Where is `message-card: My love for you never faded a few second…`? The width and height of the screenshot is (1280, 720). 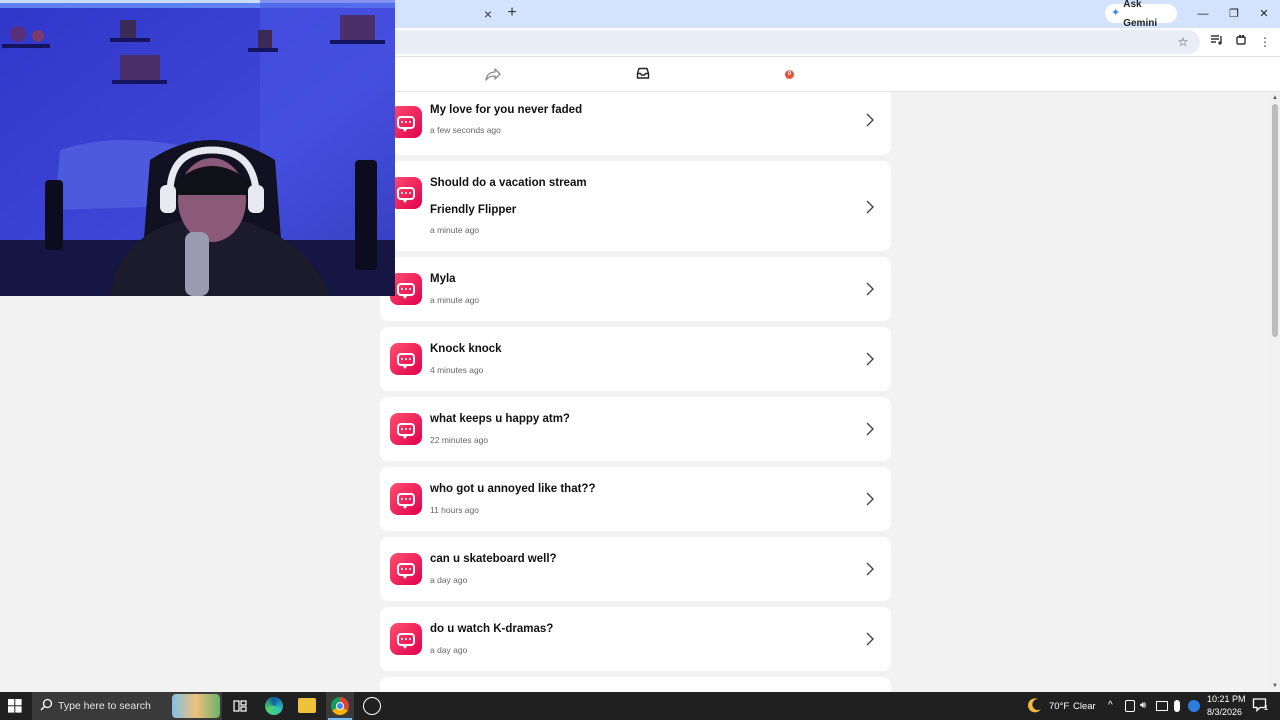 message-card: My love for you never faded a few second… is located at coordinates (635, 123).